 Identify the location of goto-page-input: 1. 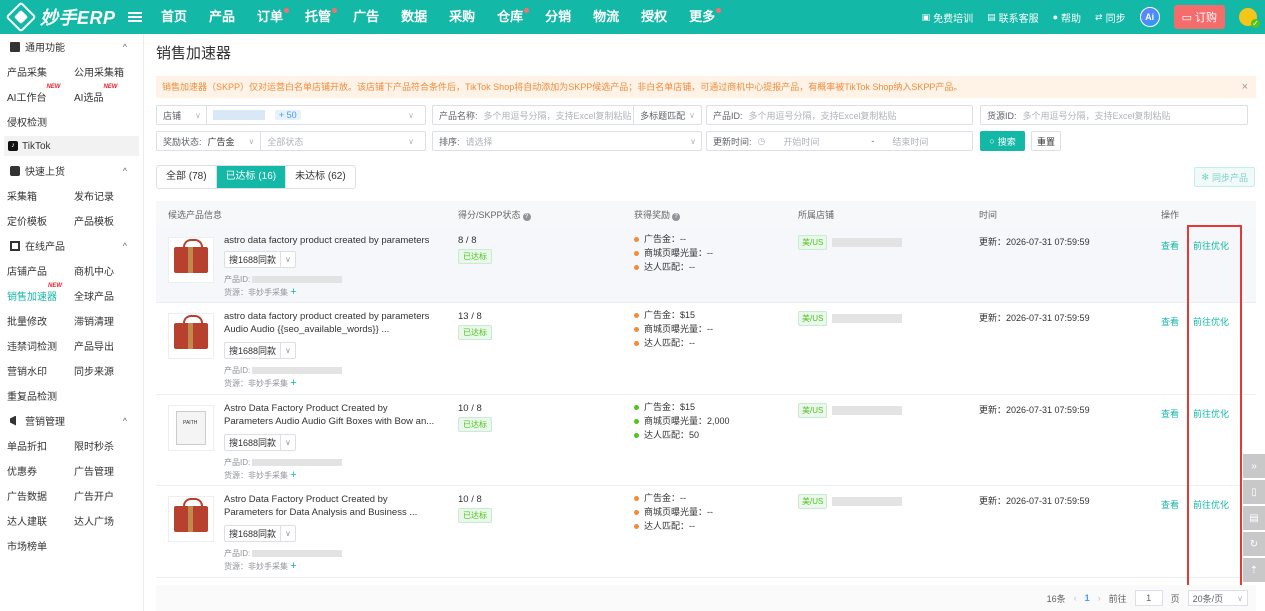
(1148, 598).